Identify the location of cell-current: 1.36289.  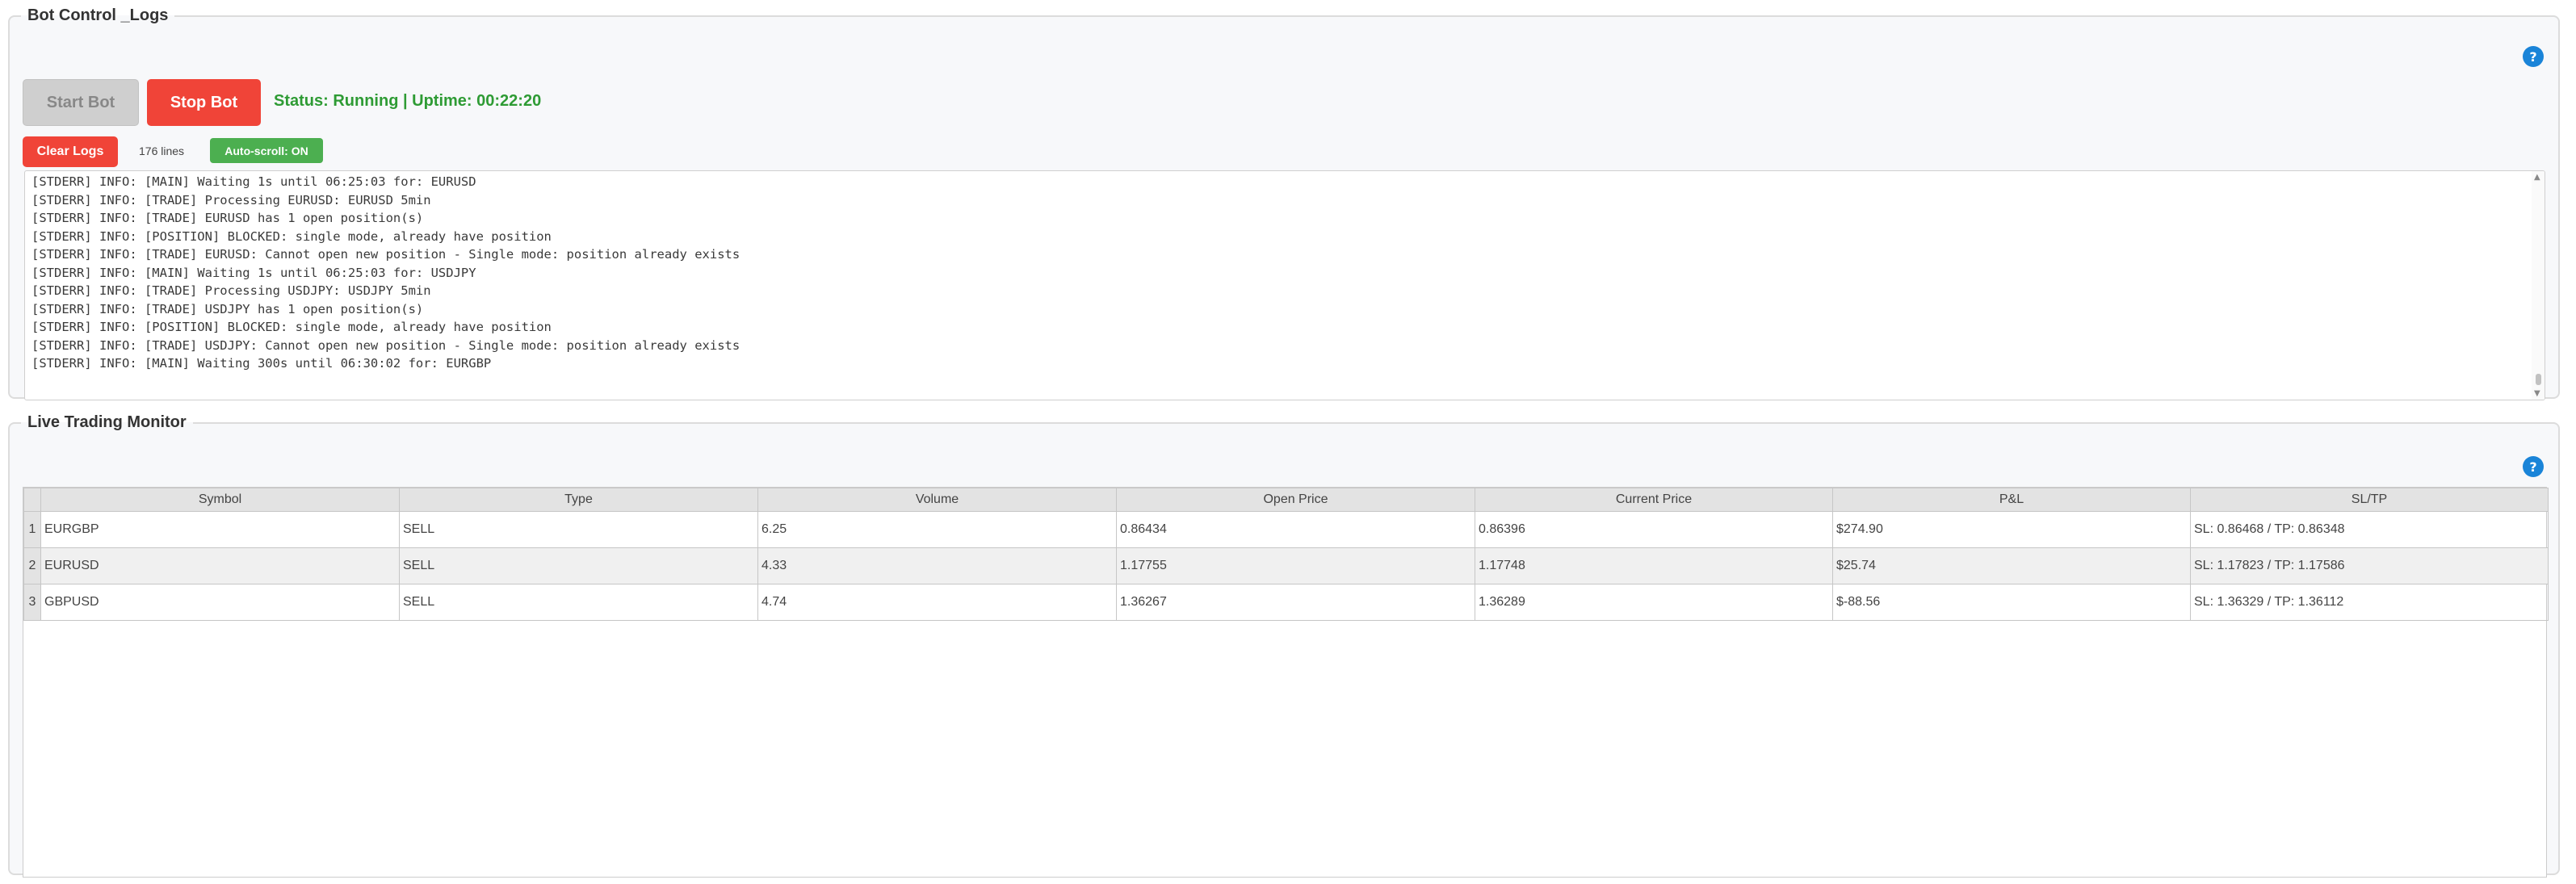
(1654, 602).